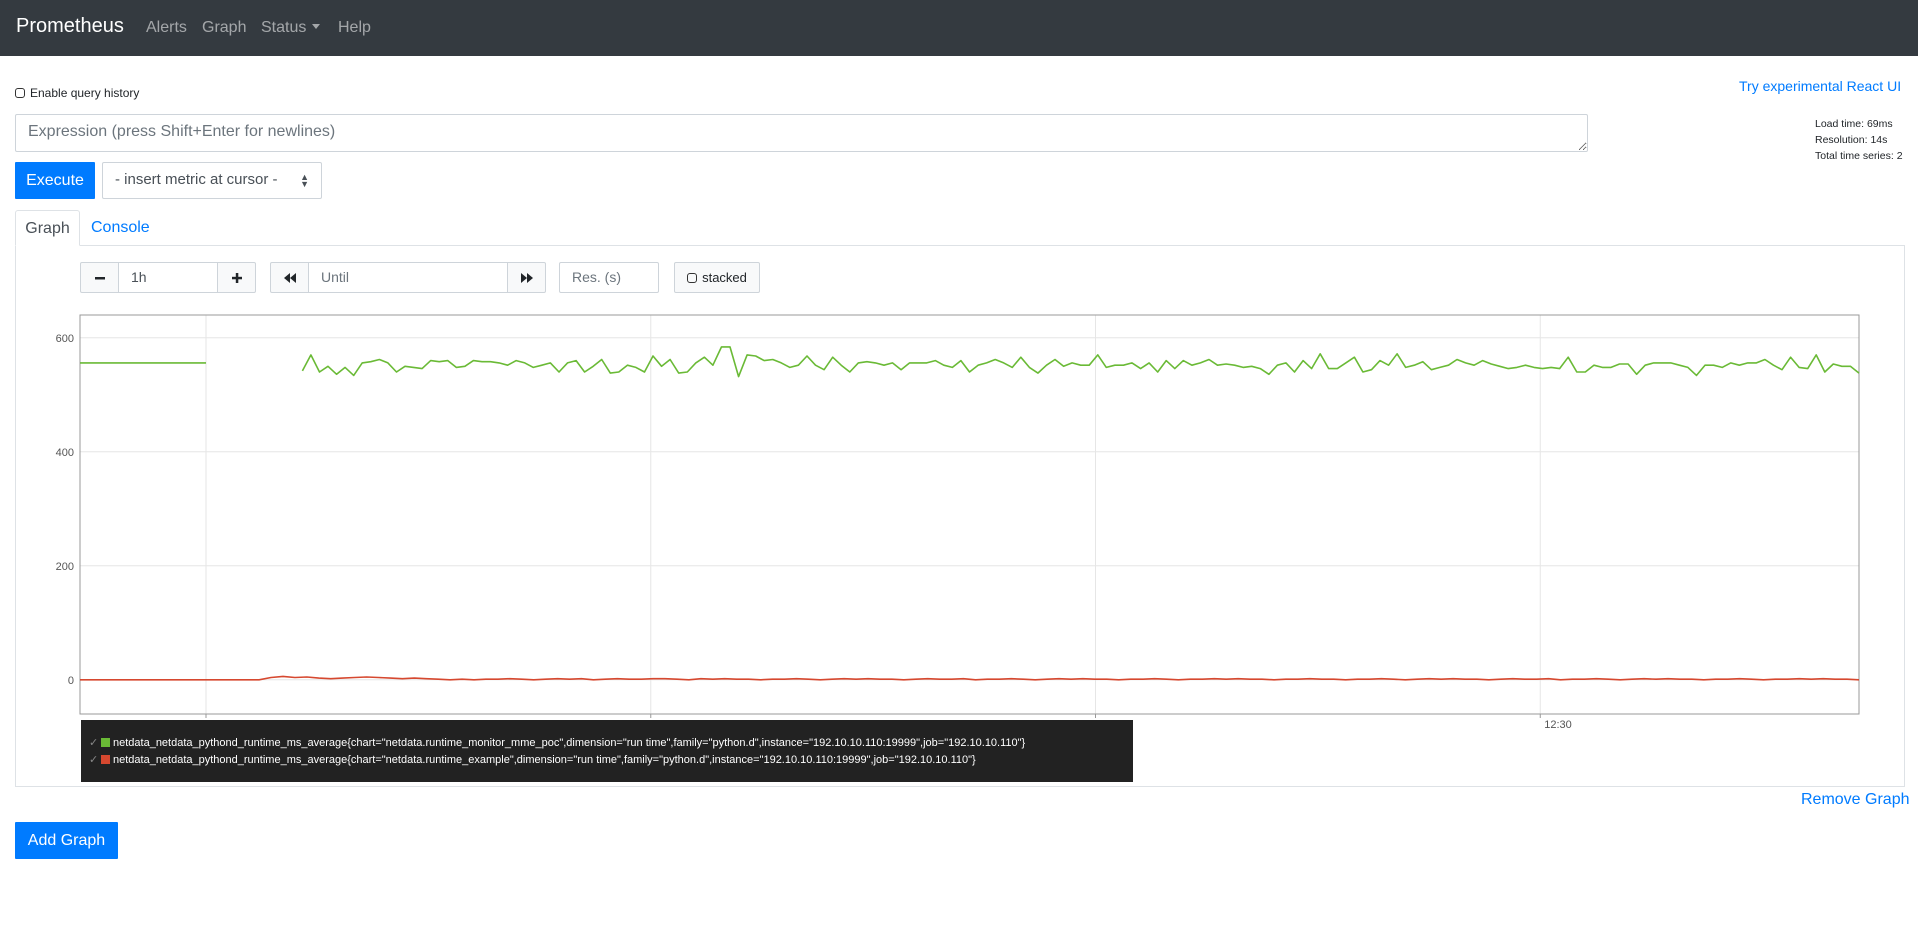 Image resolution: width=1918 pixels, height=925 pixels. I want to click on load-time: Load time: 69ms, so click(1854, 124).